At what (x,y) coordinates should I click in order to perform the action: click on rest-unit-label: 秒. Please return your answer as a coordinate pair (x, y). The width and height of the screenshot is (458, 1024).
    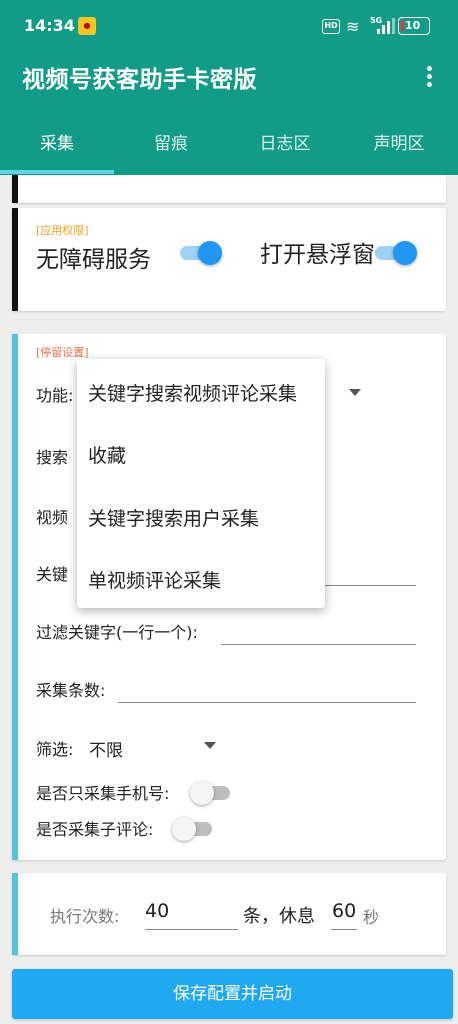
    Looking at the image, I should click on (371, 917).